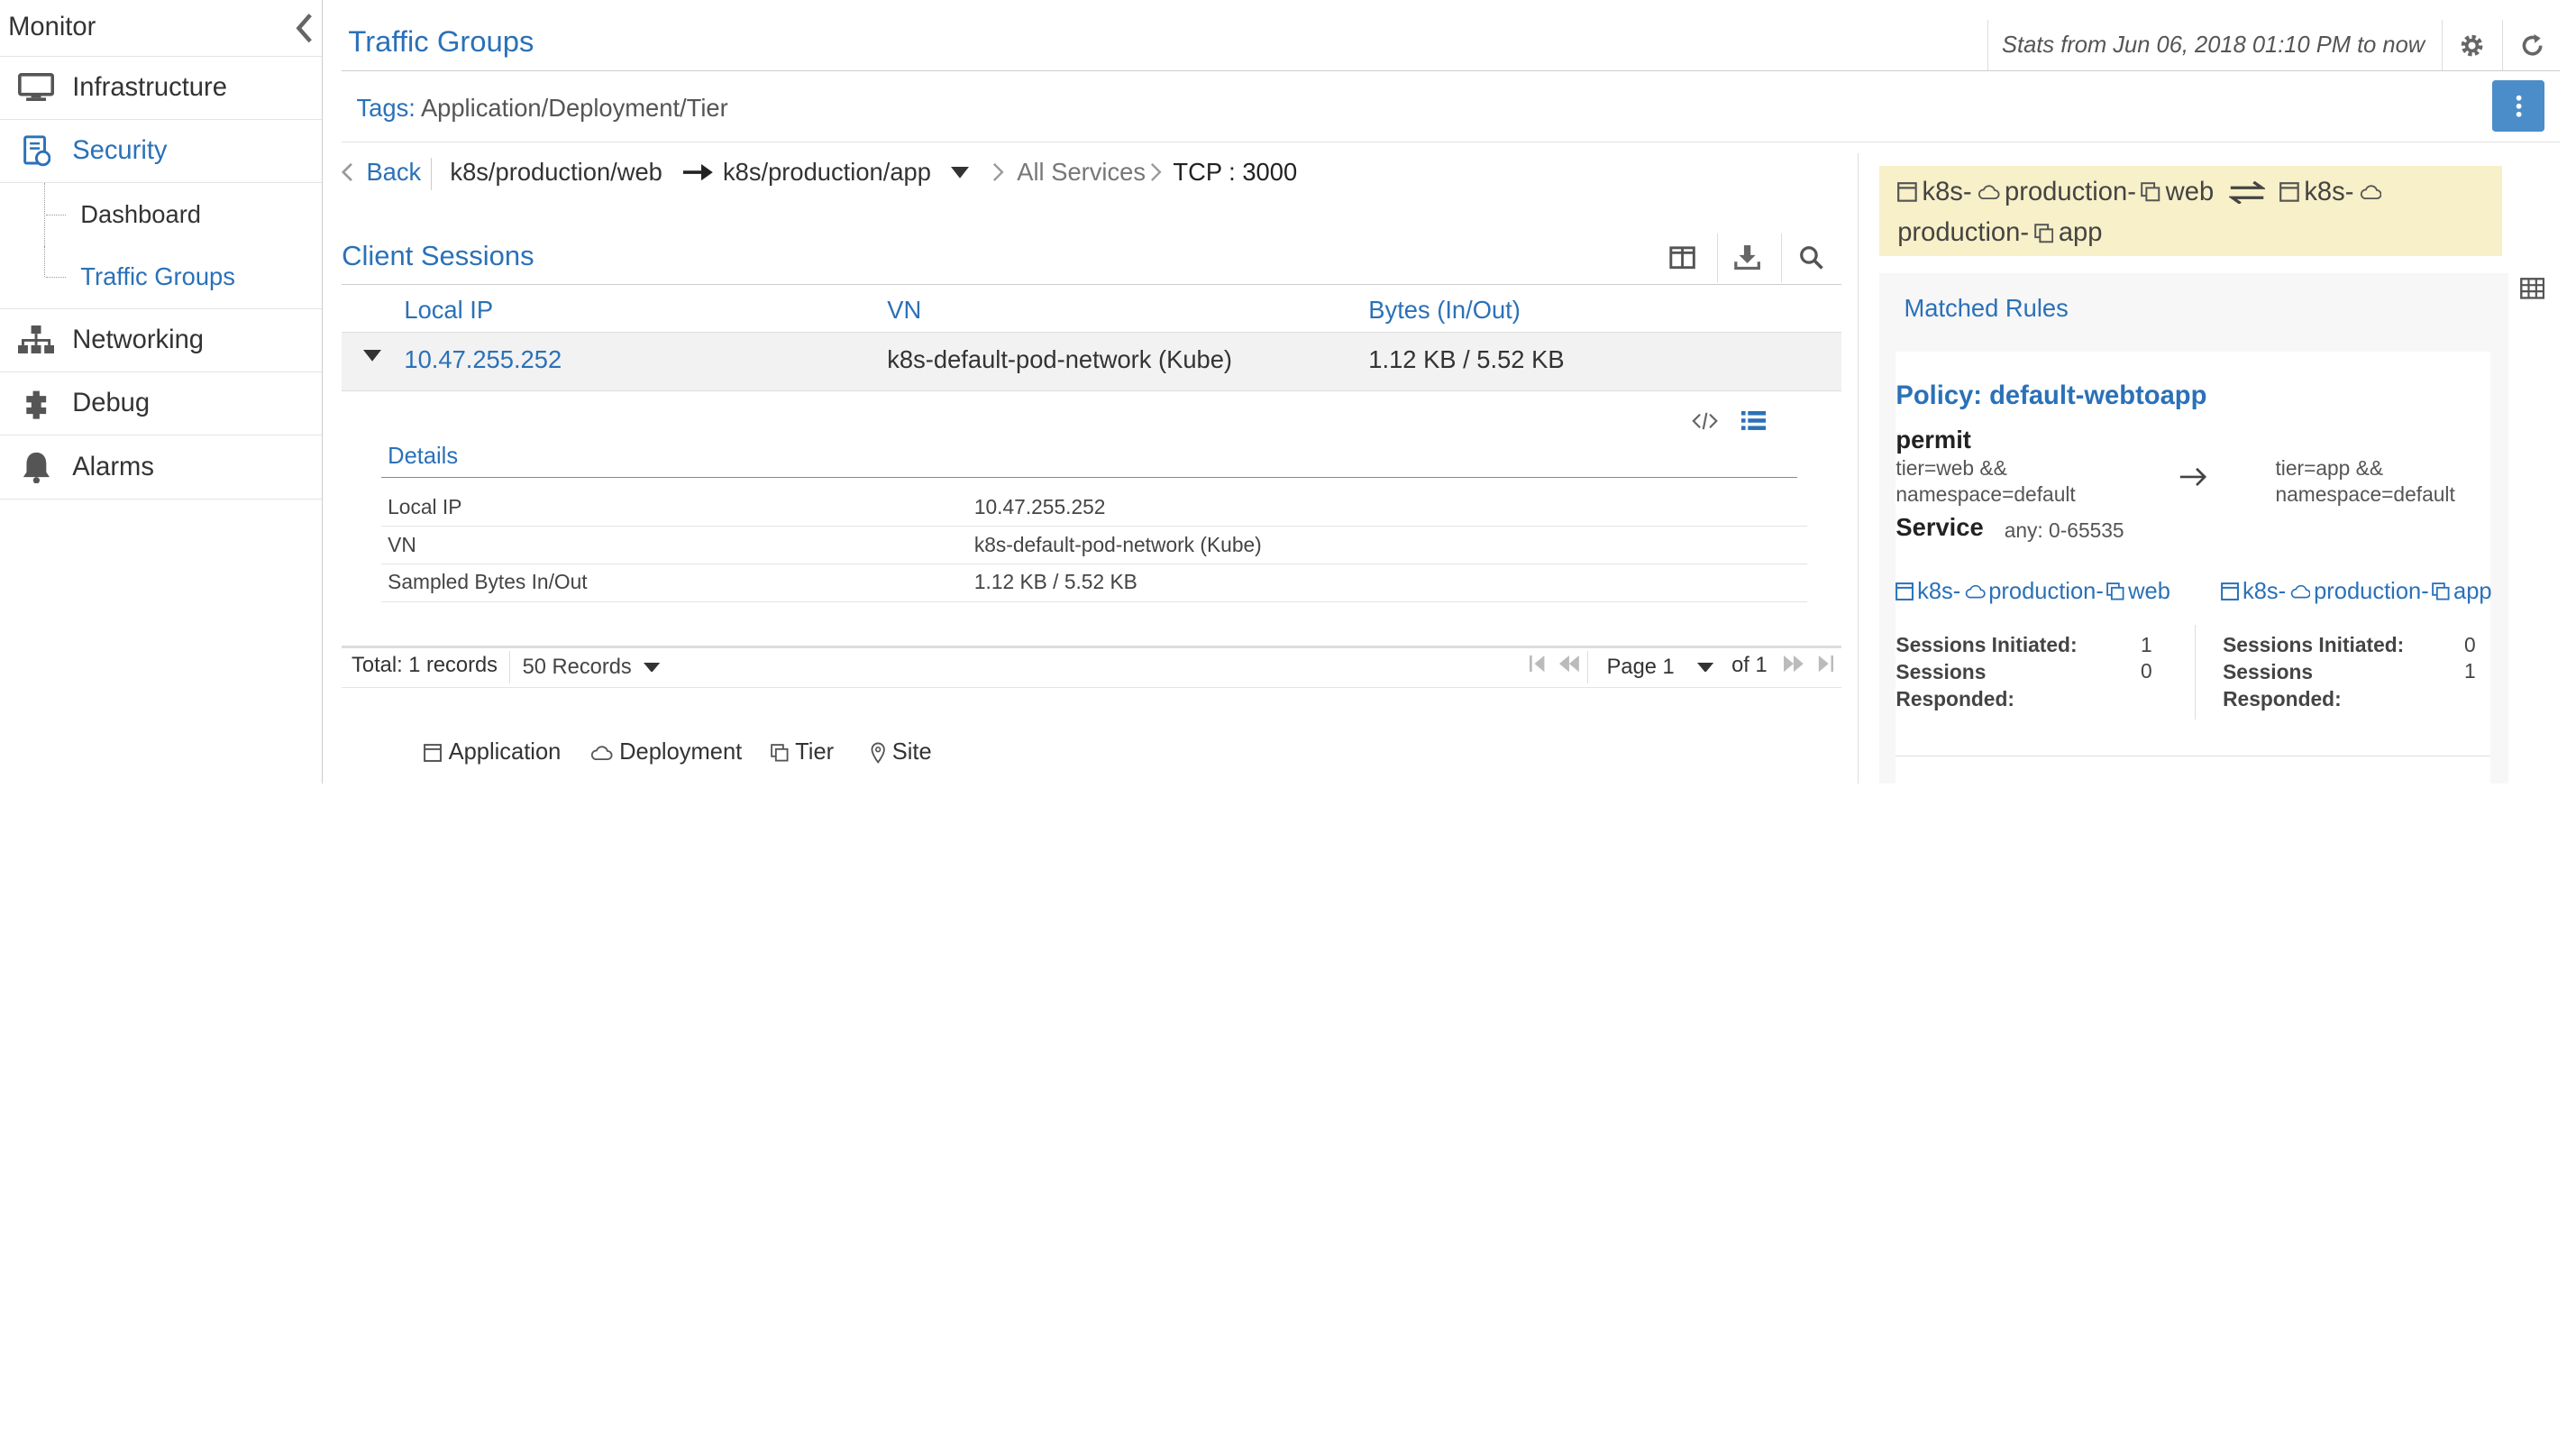  I want to click on sidebar-item-alarms: Alarms, so click(161, 467).